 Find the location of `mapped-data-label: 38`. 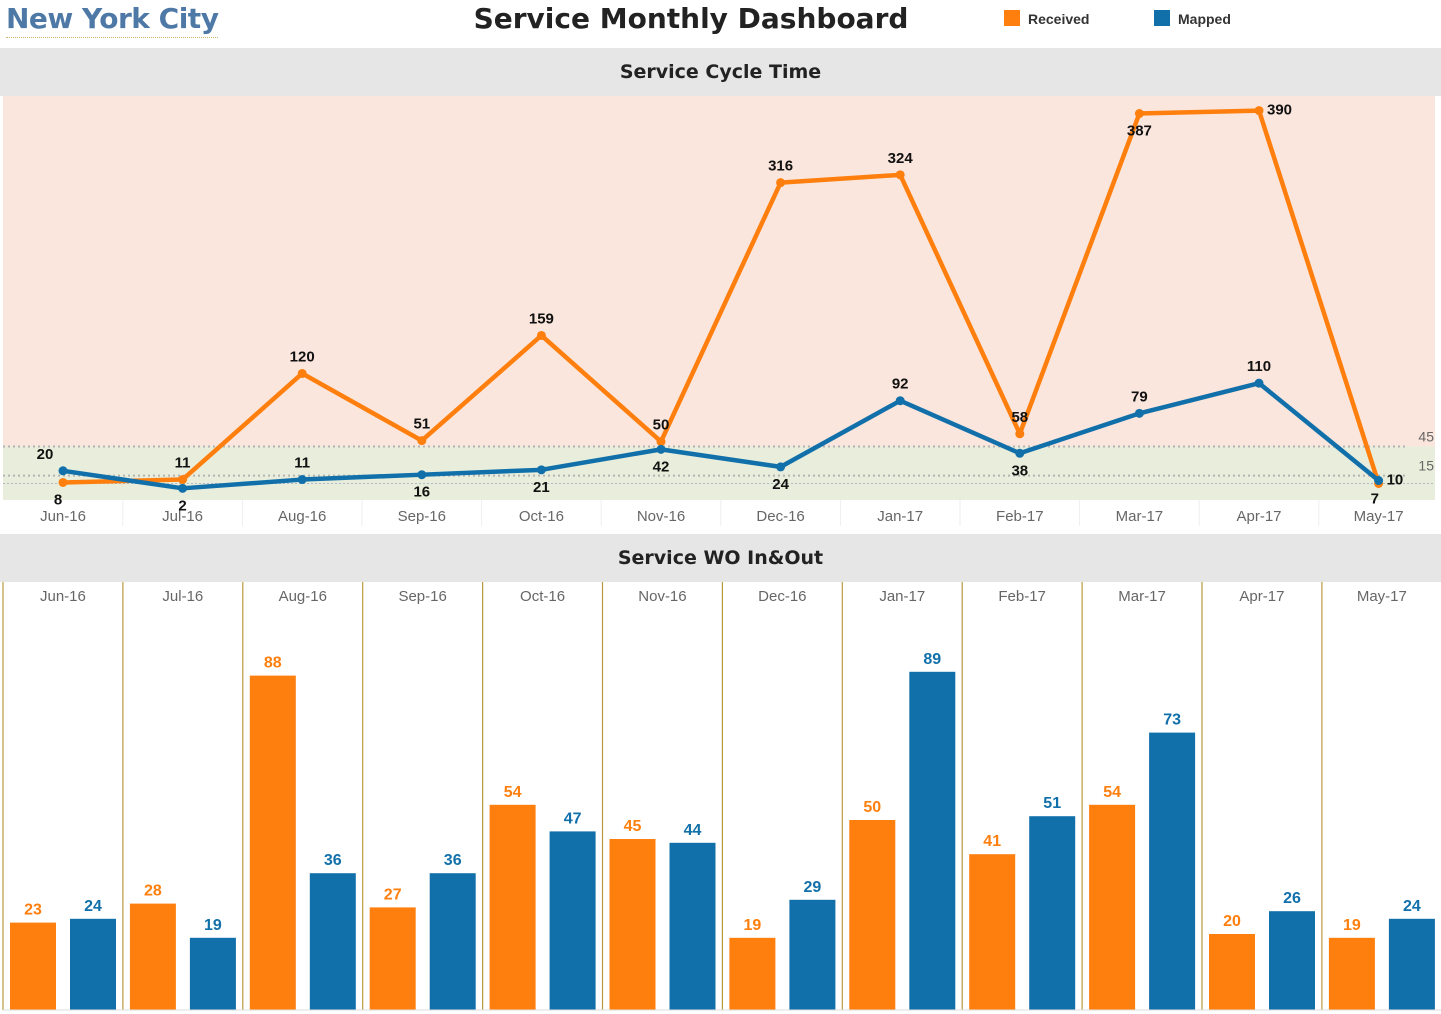

mapped-data-label: 38 is located at coordinates (1019, 470).